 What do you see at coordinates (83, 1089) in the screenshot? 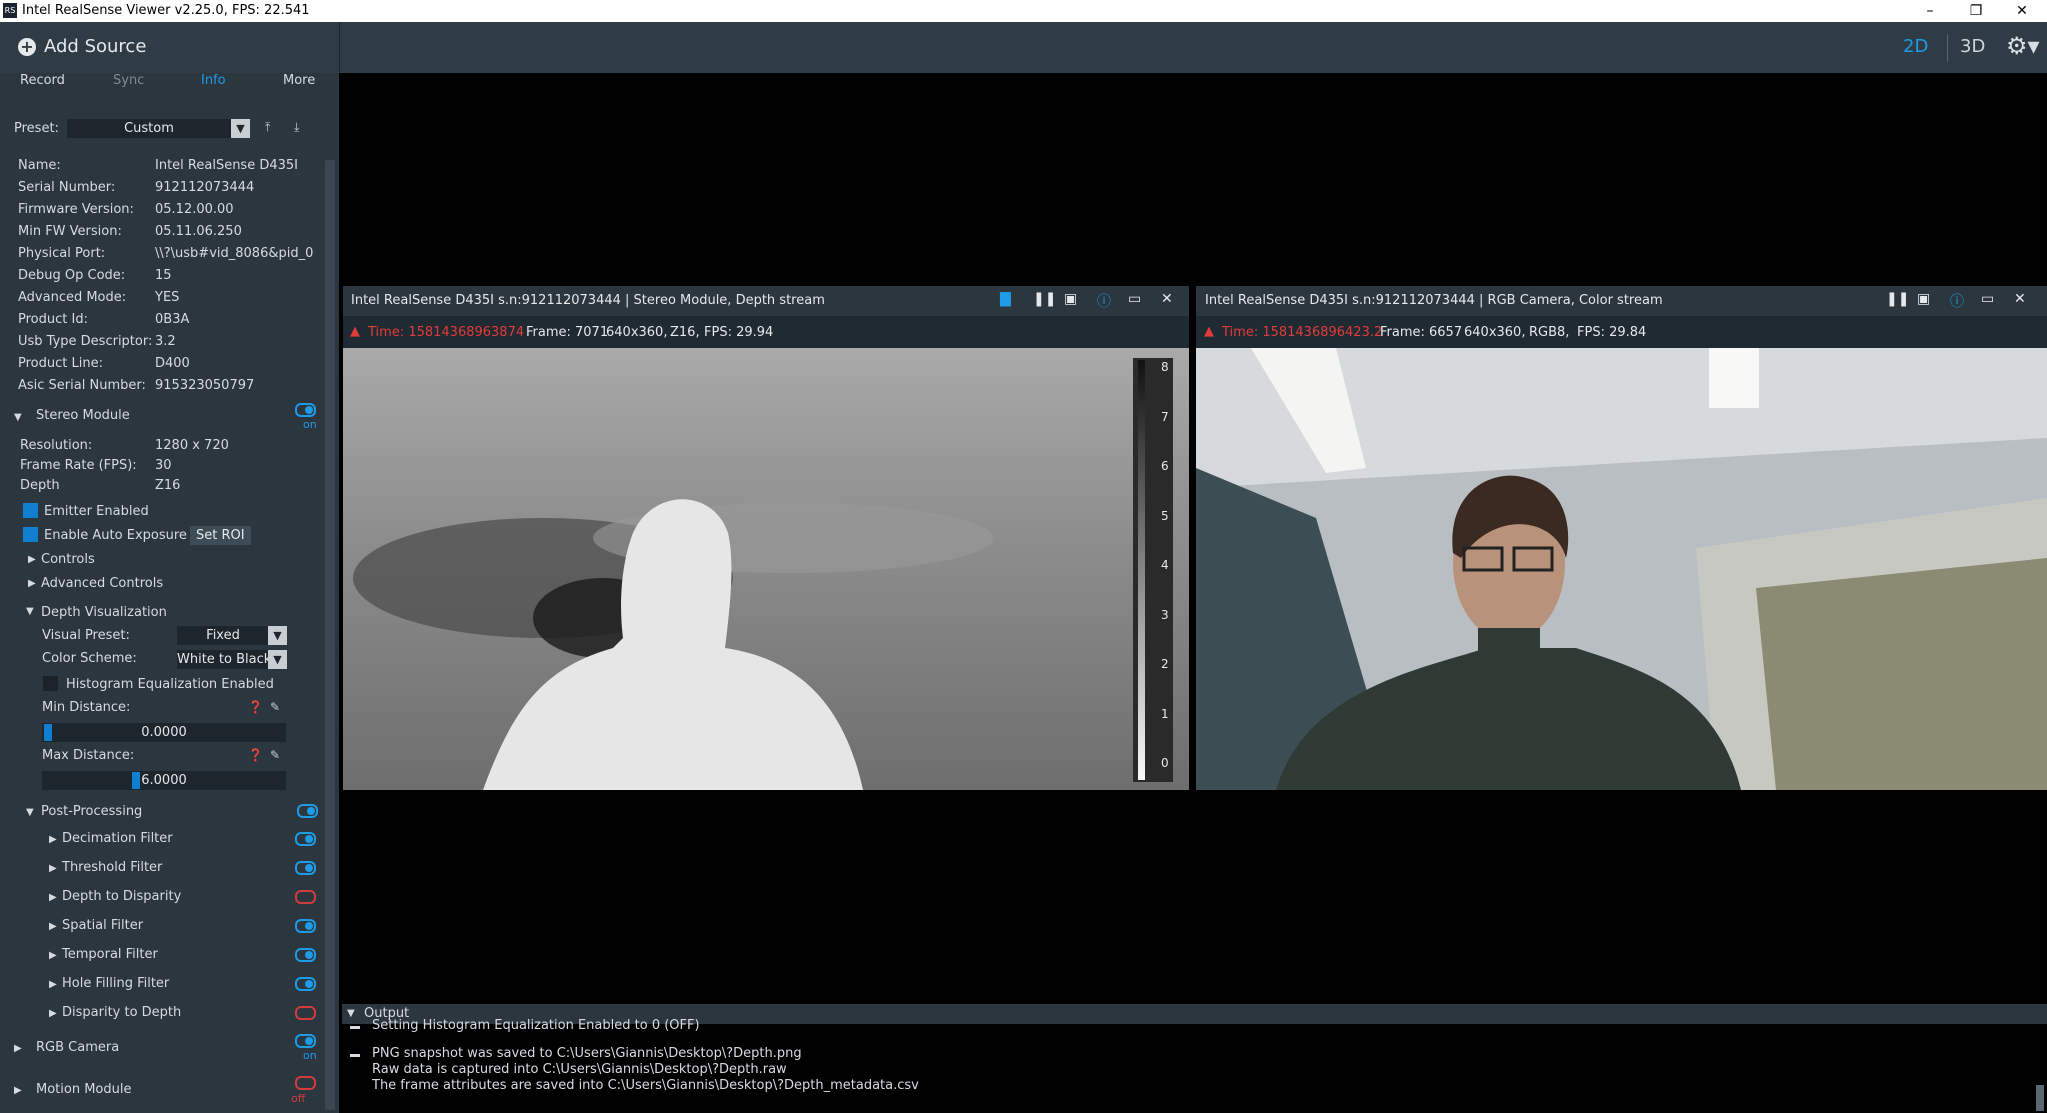
I see `motion-module-title: Motion Module` at bounding box center [83, 1089].